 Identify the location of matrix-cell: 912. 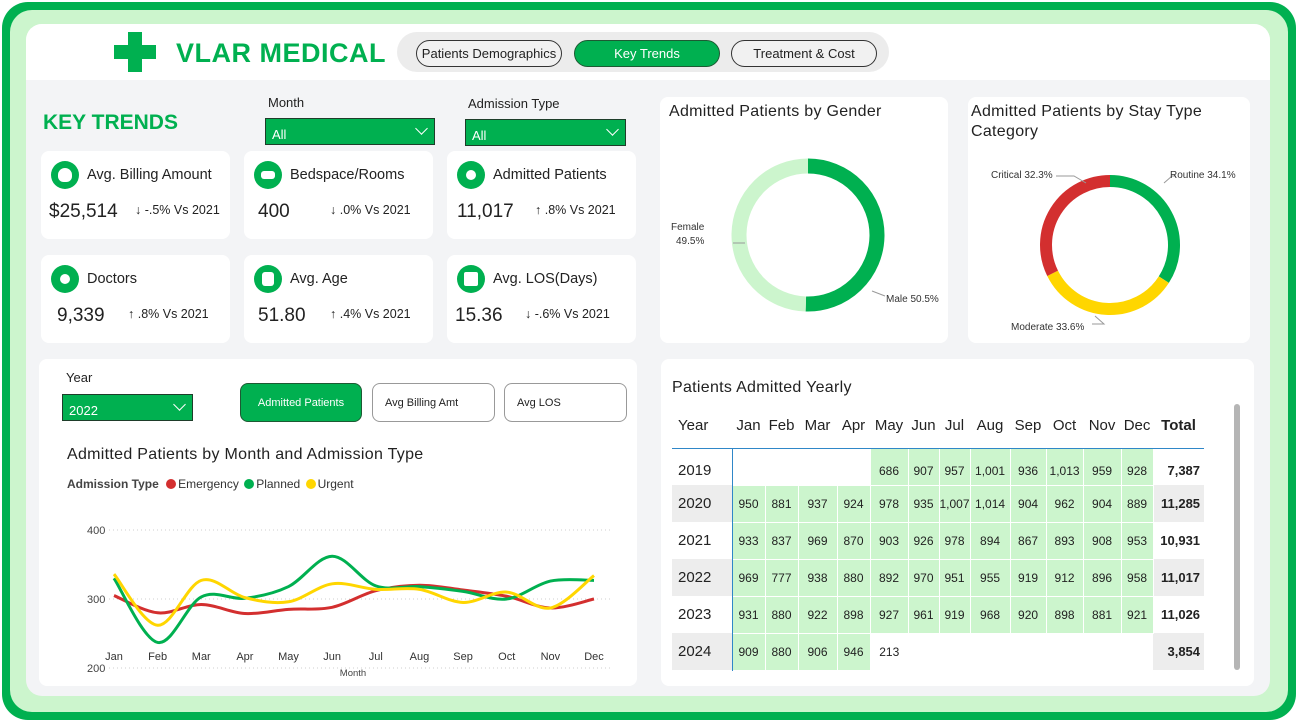
(1064, 577).